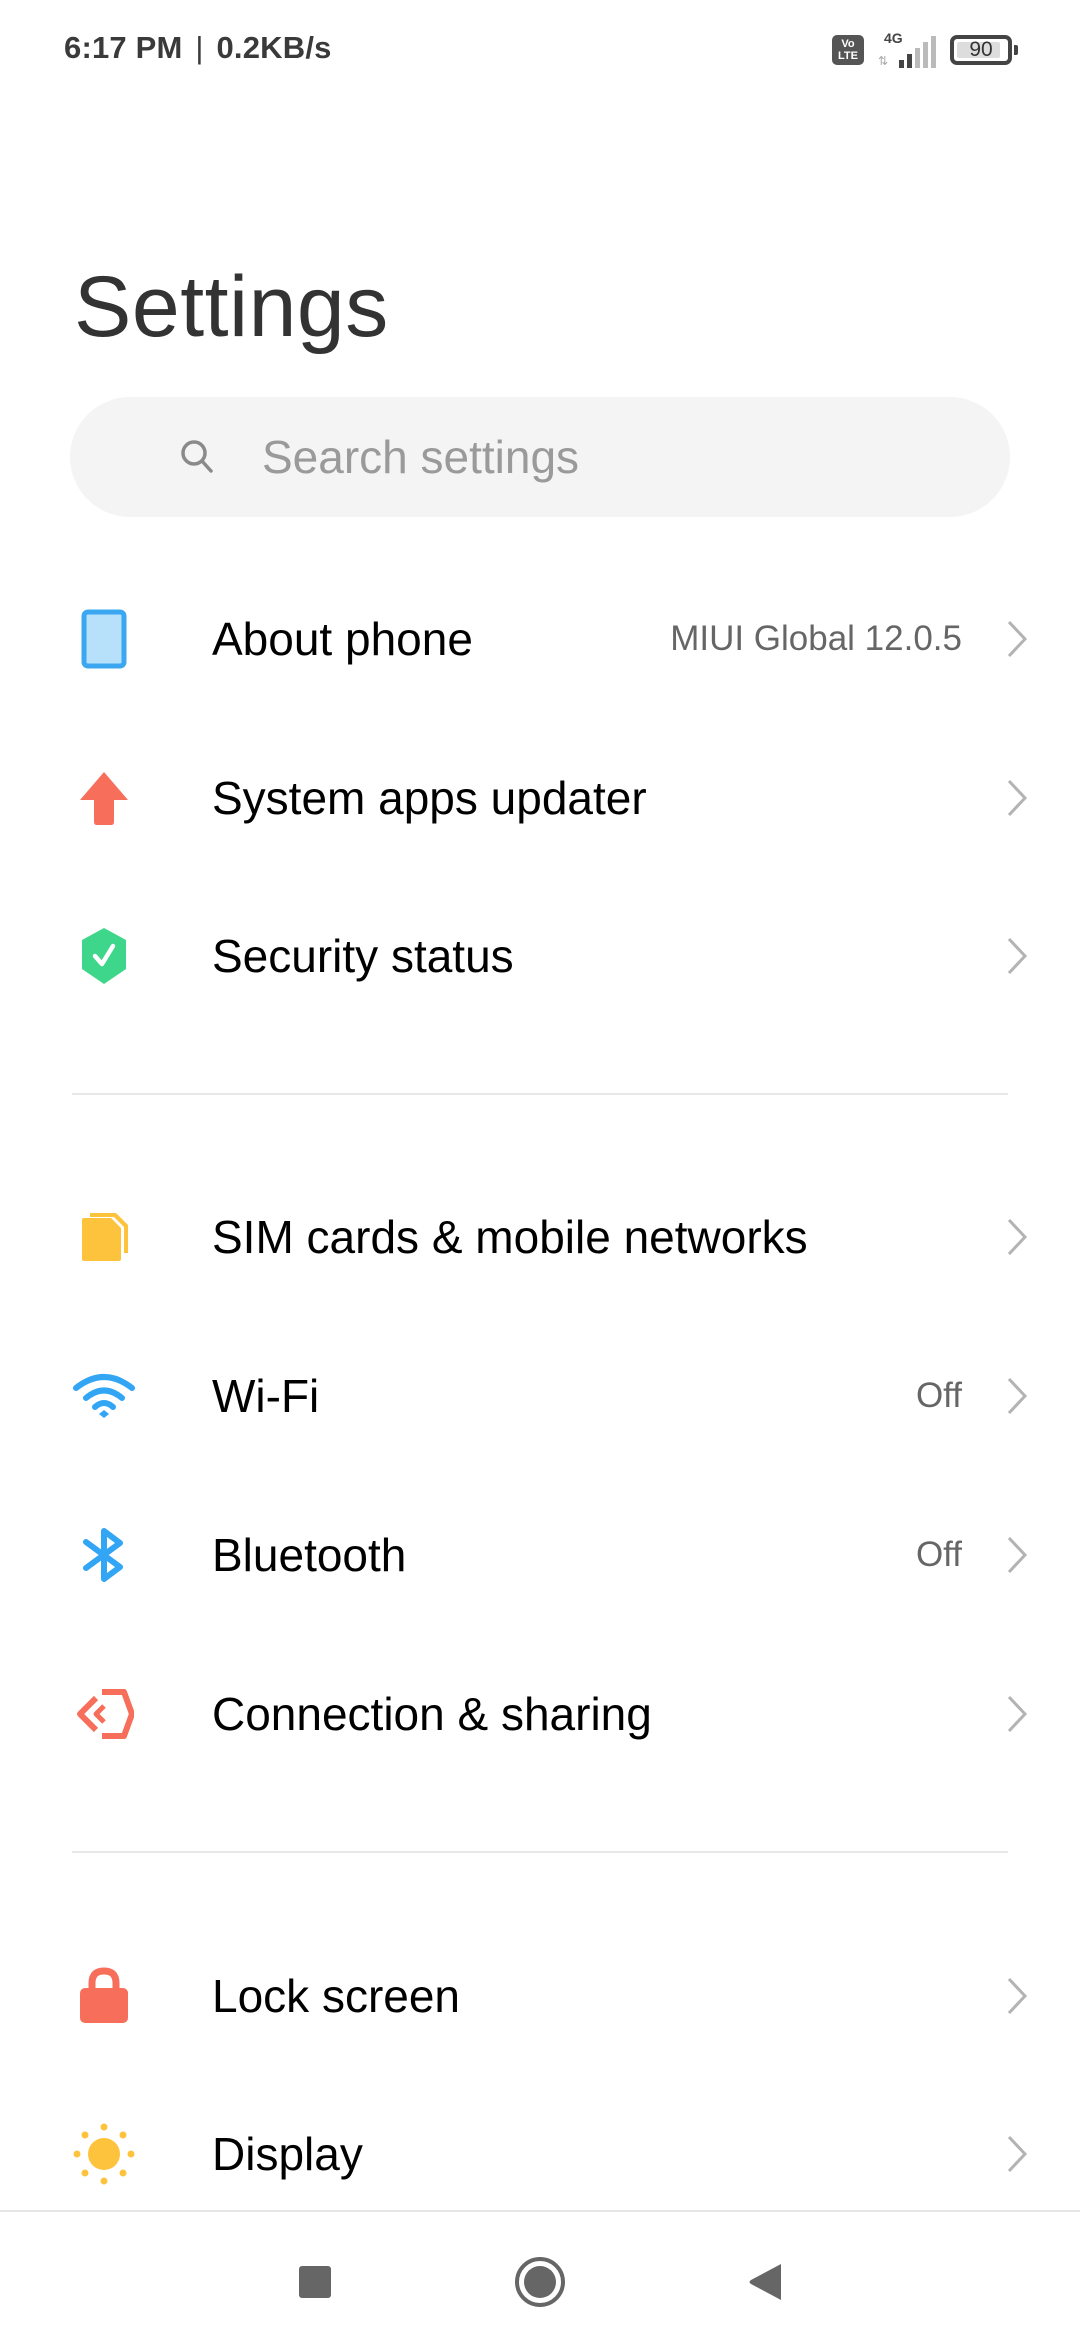  I want to click on settings-item-about-phone: About phone MIUI Global 12.0.5, so click(540, 638).